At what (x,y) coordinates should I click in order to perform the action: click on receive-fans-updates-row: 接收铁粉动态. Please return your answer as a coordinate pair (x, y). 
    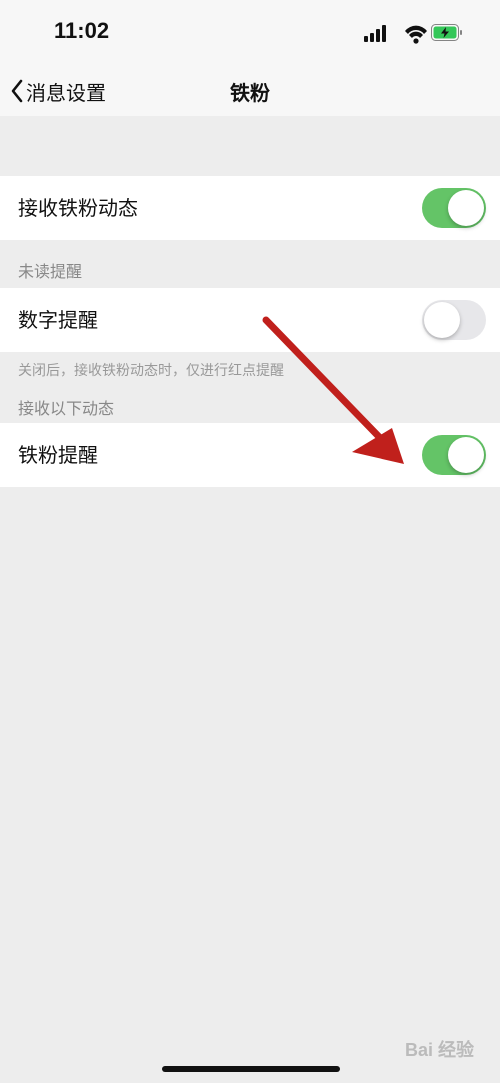
    Looking at the image, I should click on (250, 208).